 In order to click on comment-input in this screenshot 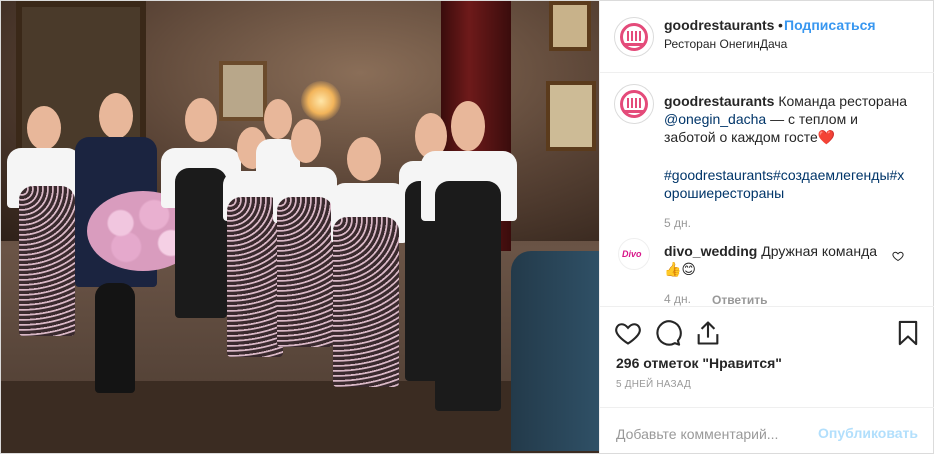, I will do `click(716, 434)`.